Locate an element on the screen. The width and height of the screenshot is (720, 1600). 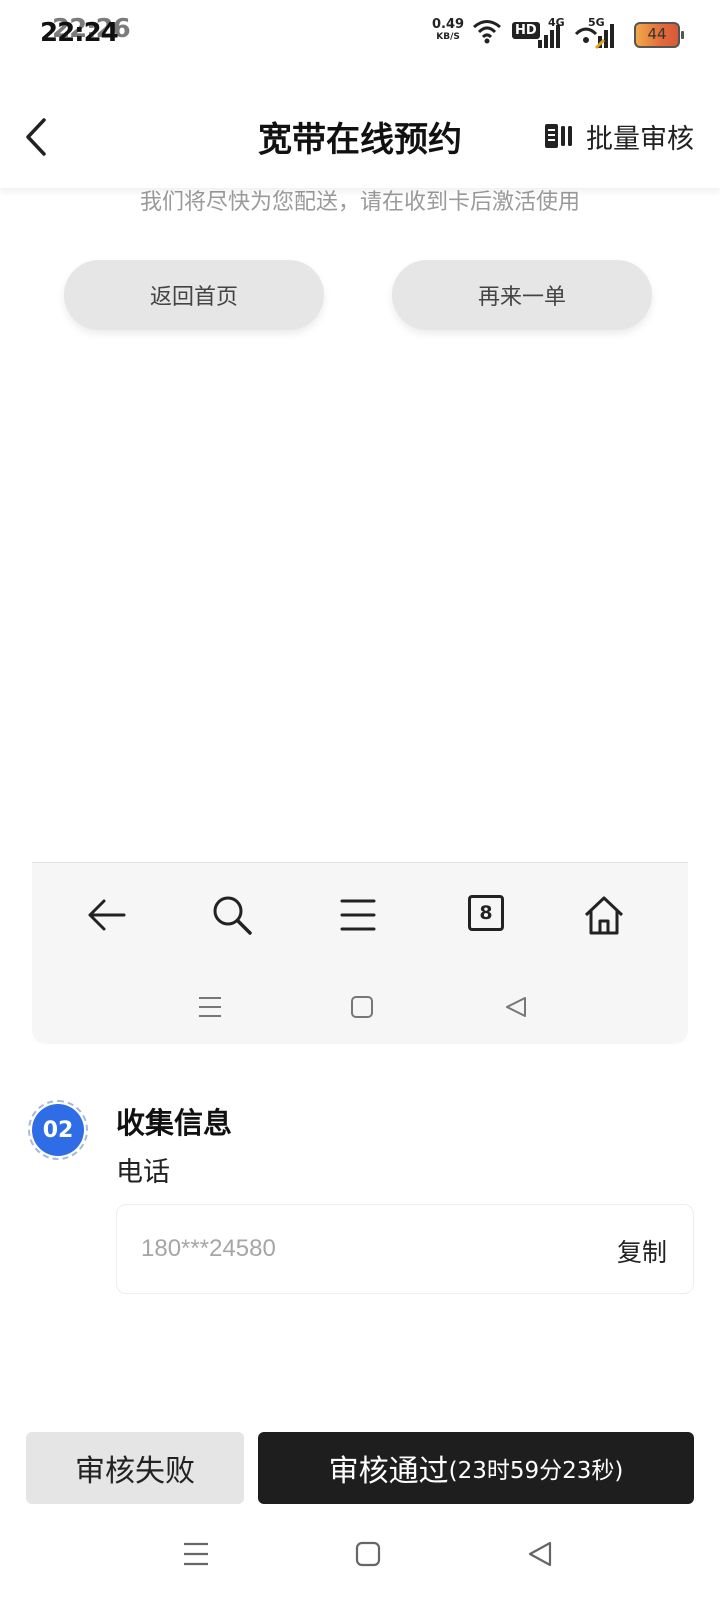
phone-label: 电话 is located at coordinates (143, 1172).